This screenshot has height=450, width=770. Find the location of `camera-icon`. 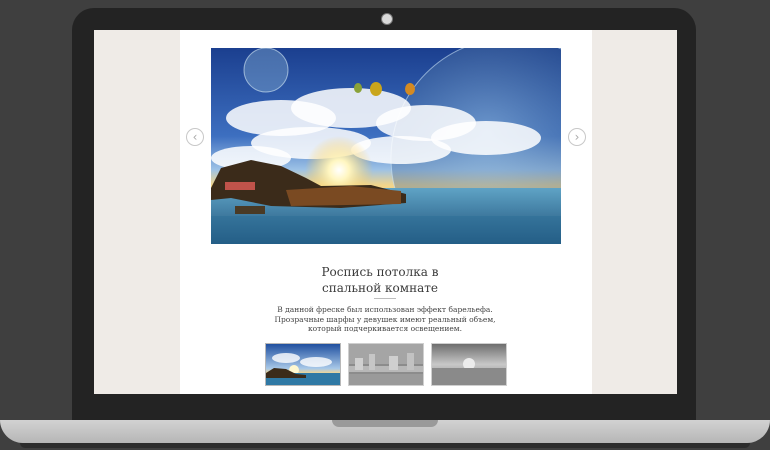

camera-icon is located at coordinates (387, 19).